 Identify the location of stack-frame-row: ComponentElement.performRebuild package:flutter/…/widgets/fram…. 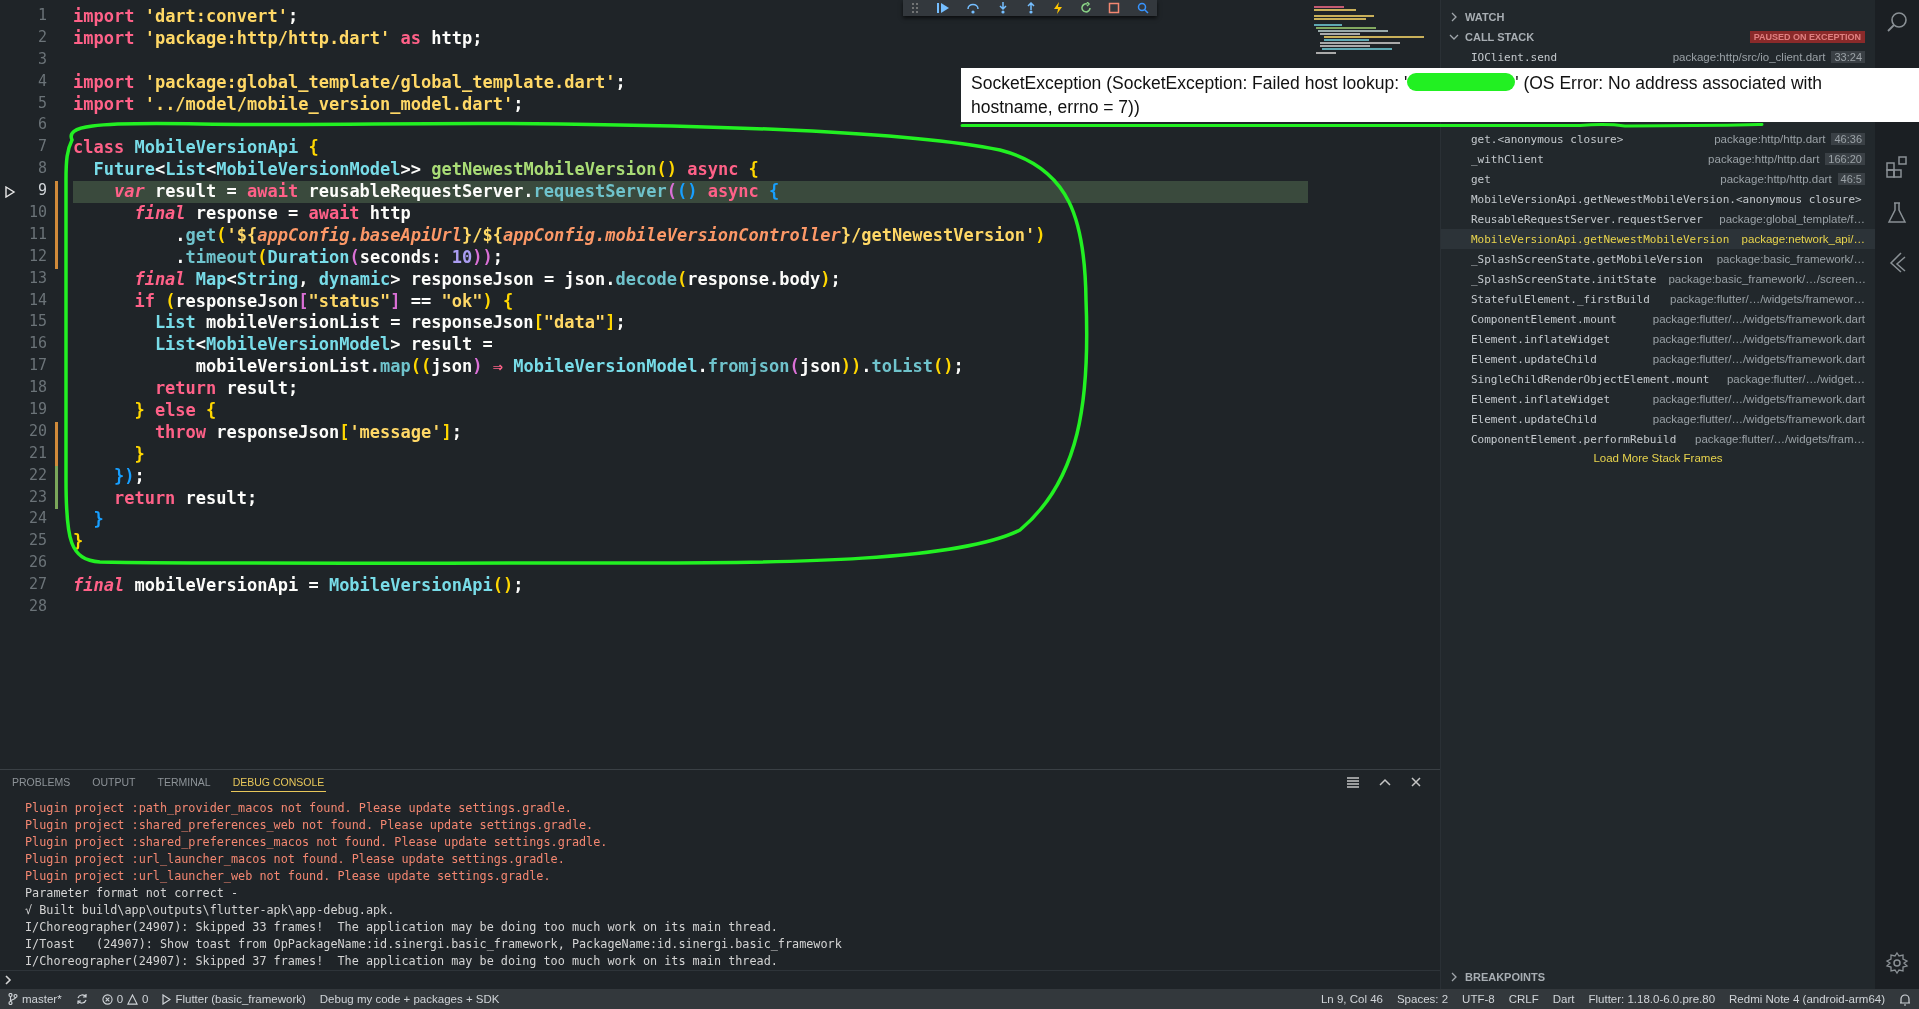
(1658, 439).